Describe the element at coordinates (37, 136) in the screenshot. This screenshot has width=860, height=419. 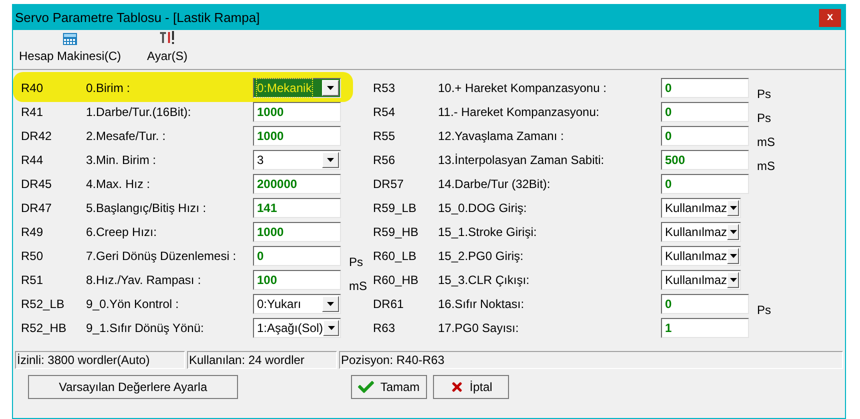
I see `register-label: DR42` at that location.